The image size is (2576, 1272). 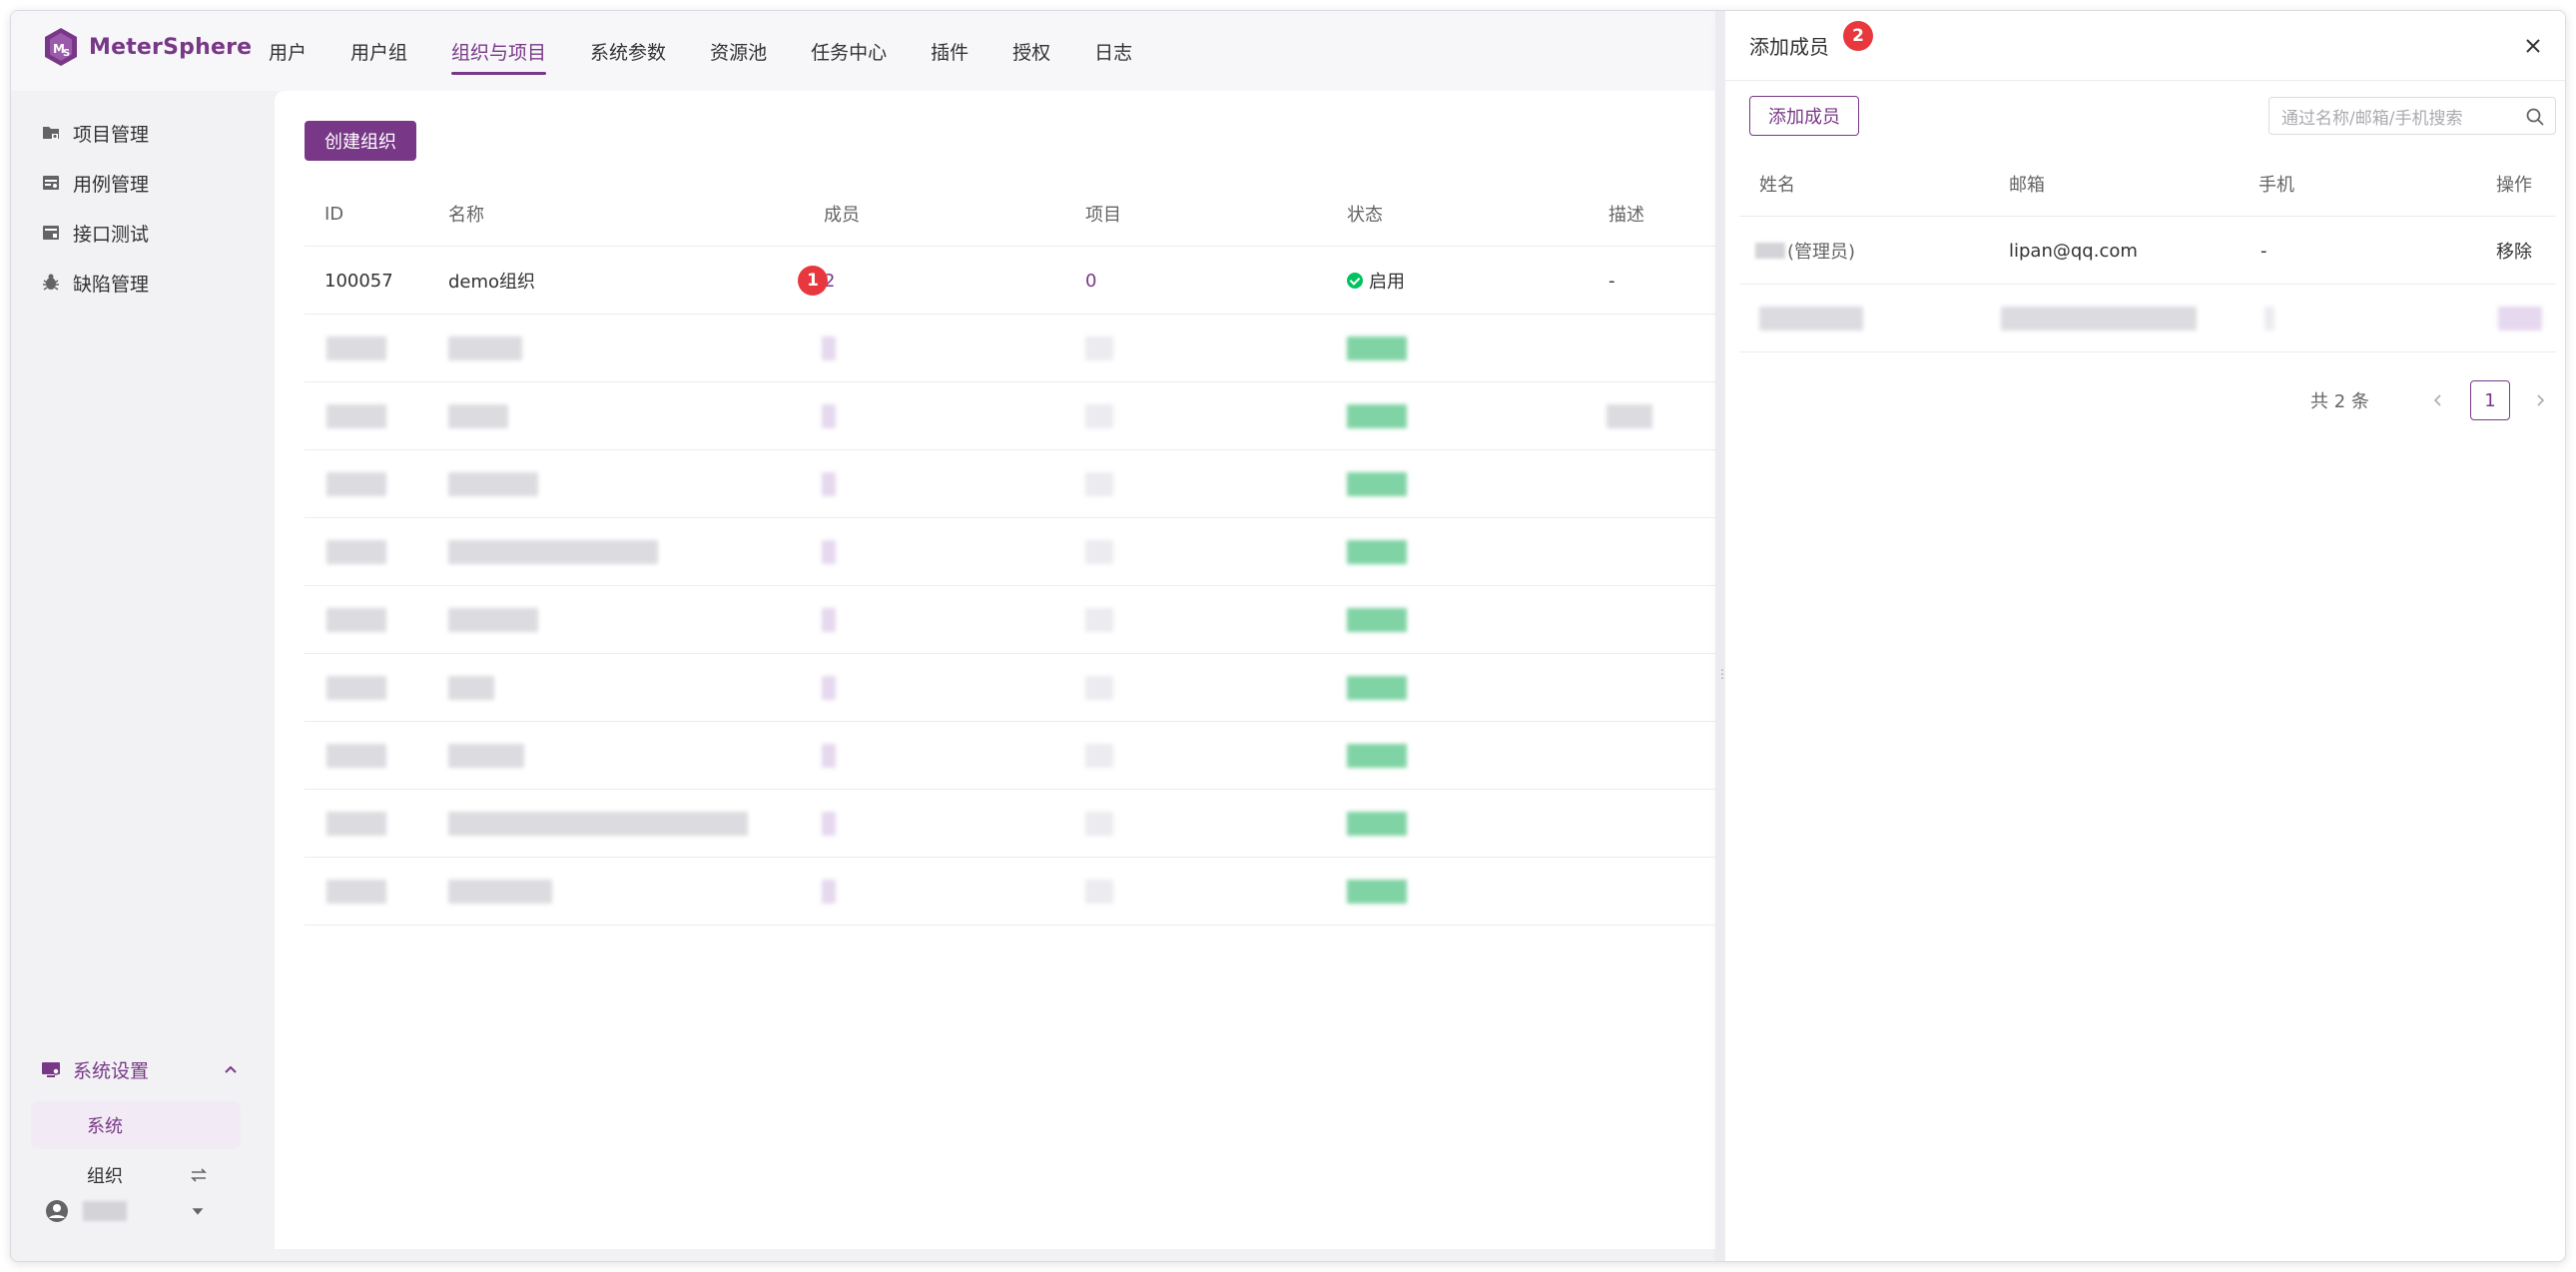 I want to click on org-name: demo组织, so click(x=492, y=282).